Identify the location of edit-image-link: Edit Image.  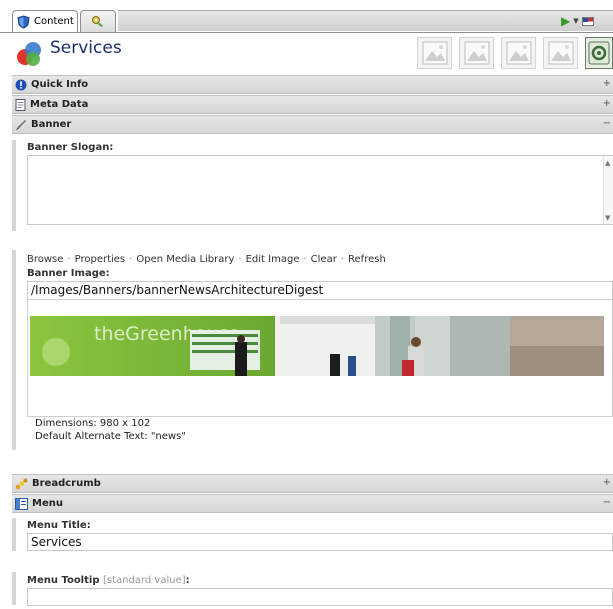
(273, 259).